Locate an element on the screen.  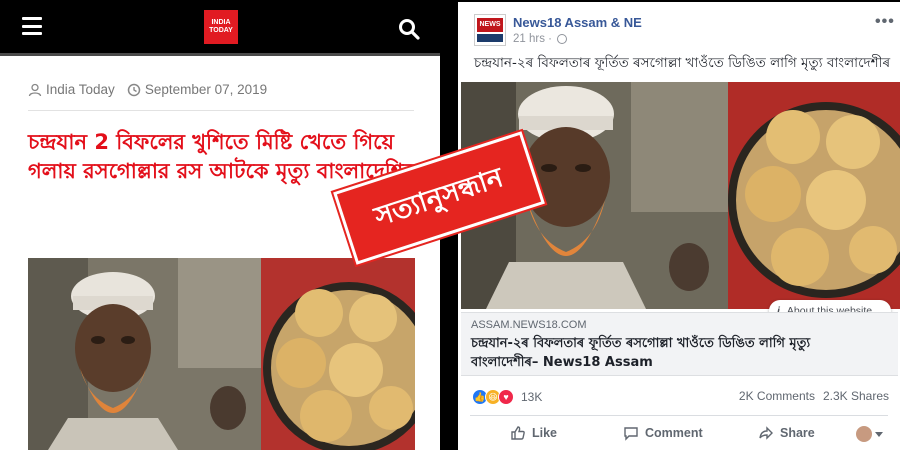
article-meta: India Today September 07, 2019 is located at coordinates (147, 89).